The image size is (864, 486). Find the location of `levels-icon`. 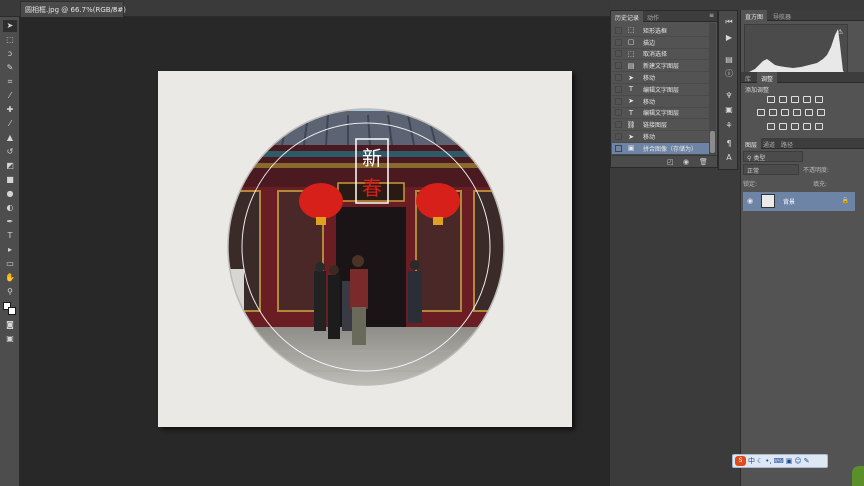

levels-icon is located at coordinates (783, 99).